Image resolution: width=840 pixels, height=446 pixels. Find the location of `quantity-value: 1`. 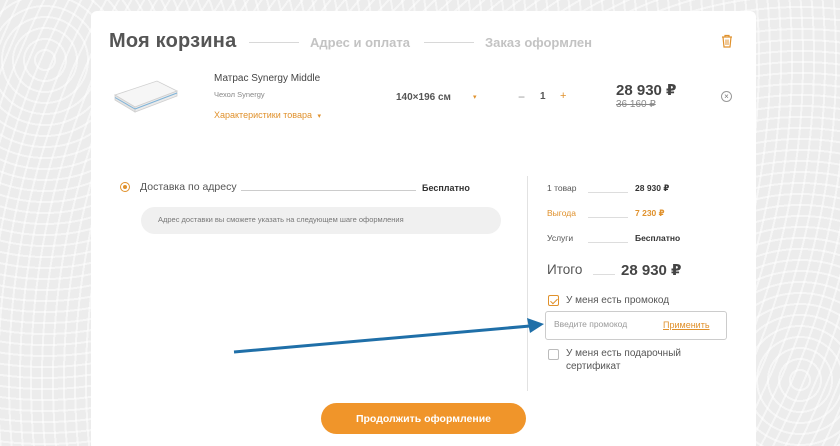

quantity-value: 1 is located at coordinates (543, 96).